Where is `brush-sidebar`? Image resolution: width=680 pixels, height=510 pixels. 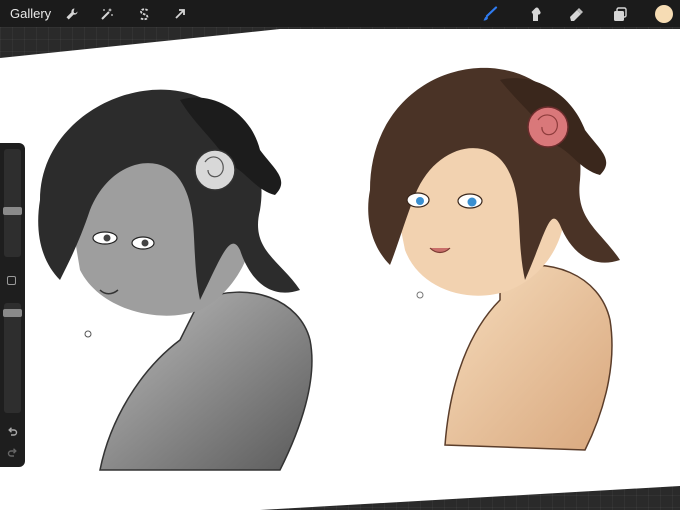
brush-sidebar is located at coordinates (12, 305).